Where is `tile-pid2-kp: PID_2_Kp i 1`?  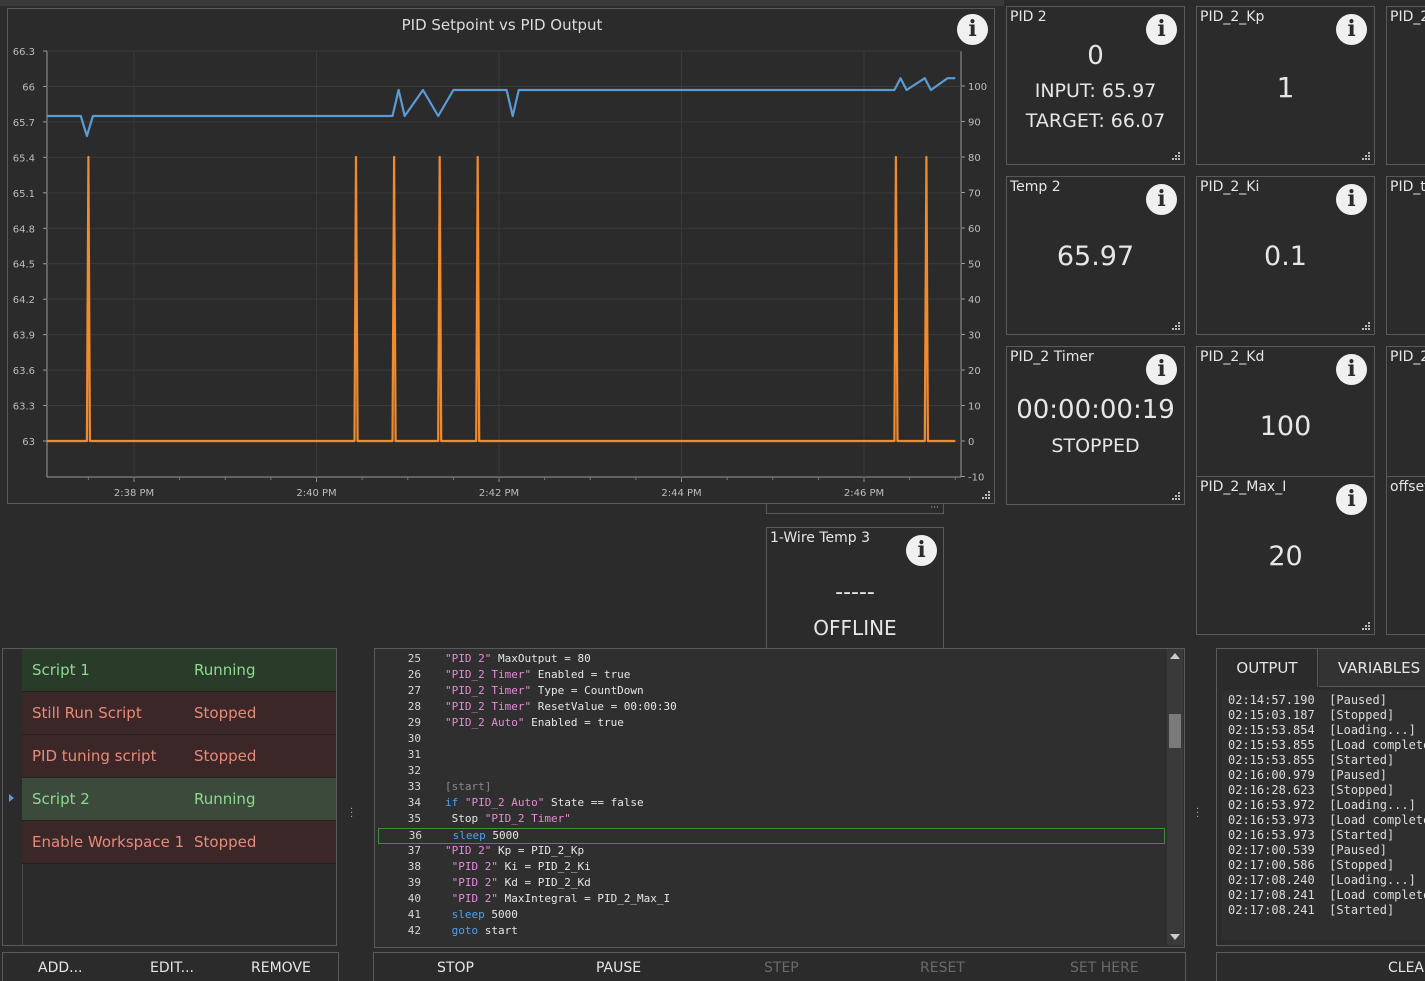
tile-pid2-kp: PID_2_Kp i 1 is located at coordinates (1285, 85).